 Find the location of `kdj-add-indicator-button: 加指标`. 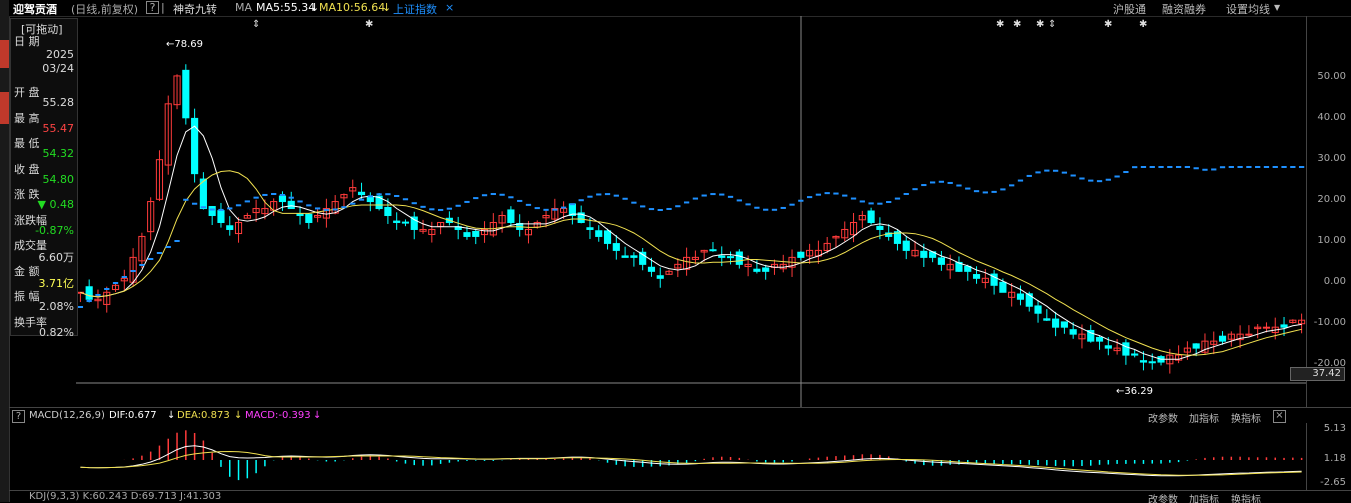

kdj-add-indicator-button: 加指标 is located at coordinates (1204, 497).